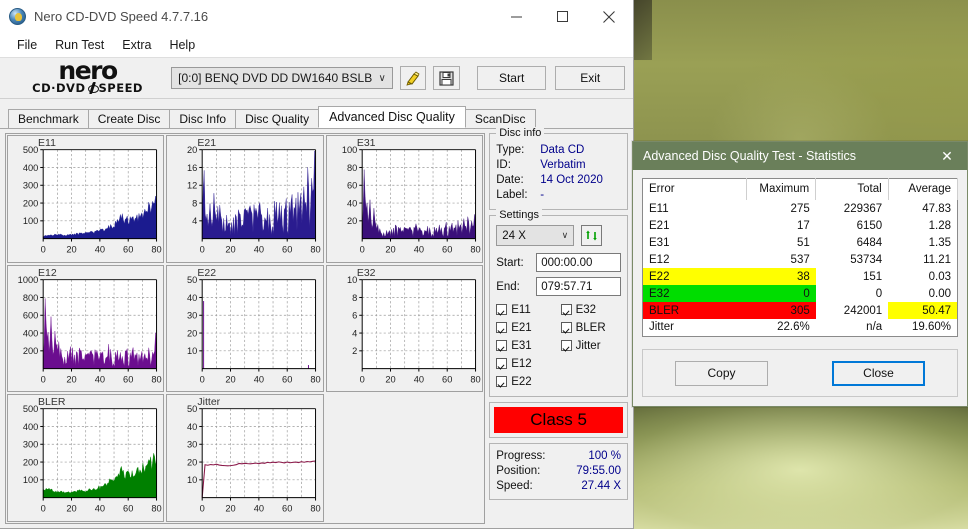  I want to click on checkbox-e12: E12, so click(526, 363).